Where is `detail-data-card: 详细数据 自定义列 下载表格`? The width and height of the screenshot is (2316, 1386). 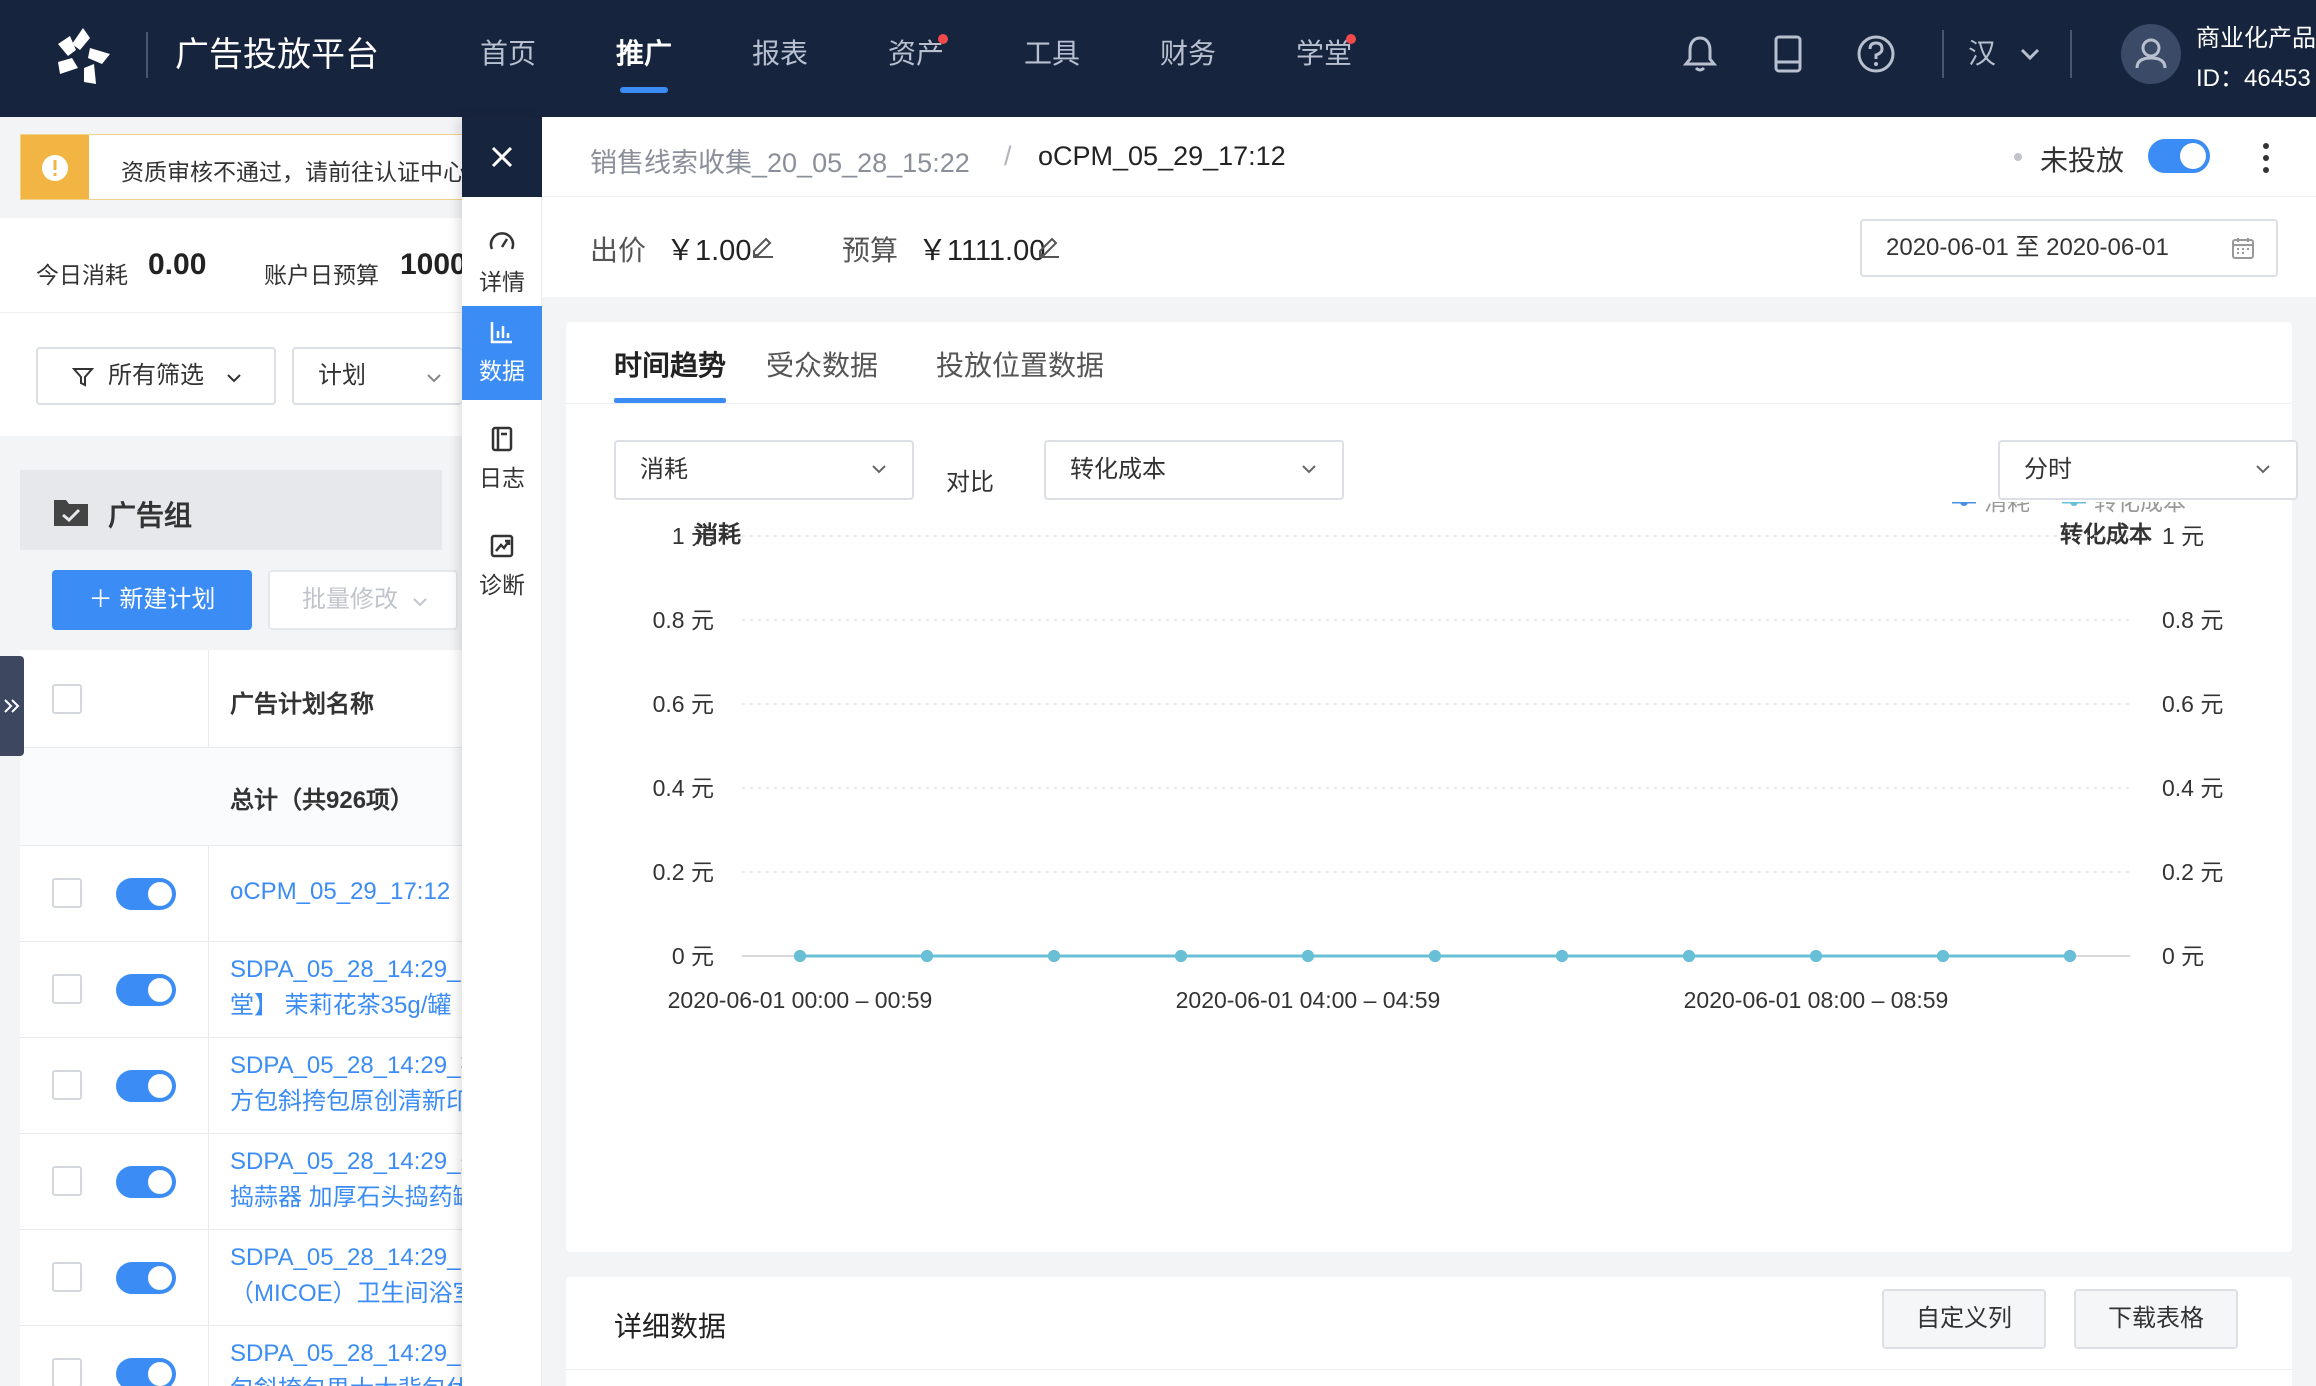
detail-data-card: 详细数据 自定义列 下载表格 is located at coordinates (1429, 1331).